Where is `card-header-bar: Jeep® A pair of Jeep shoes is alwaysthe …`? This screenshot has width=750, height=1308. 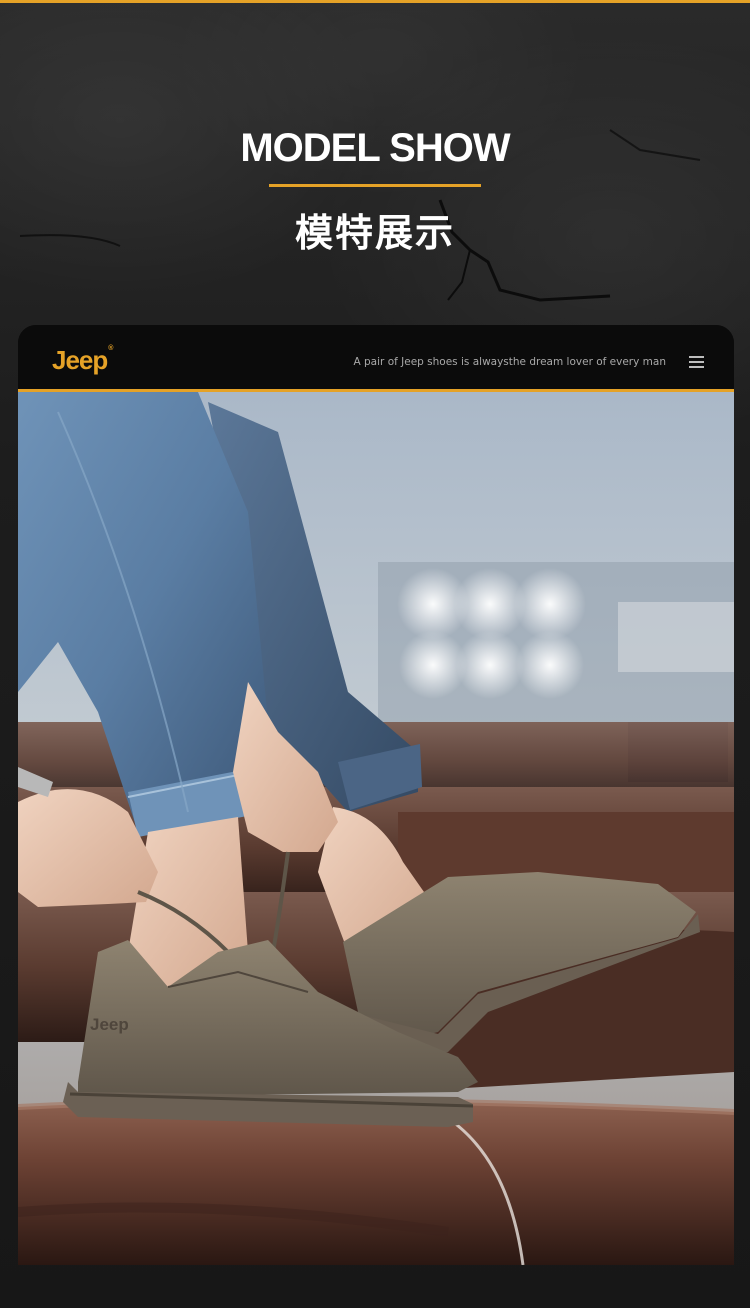 card-header-bar: Jeep® A pair of Jeep shoes is alwaysthe … is located at coordinates (376, 357).